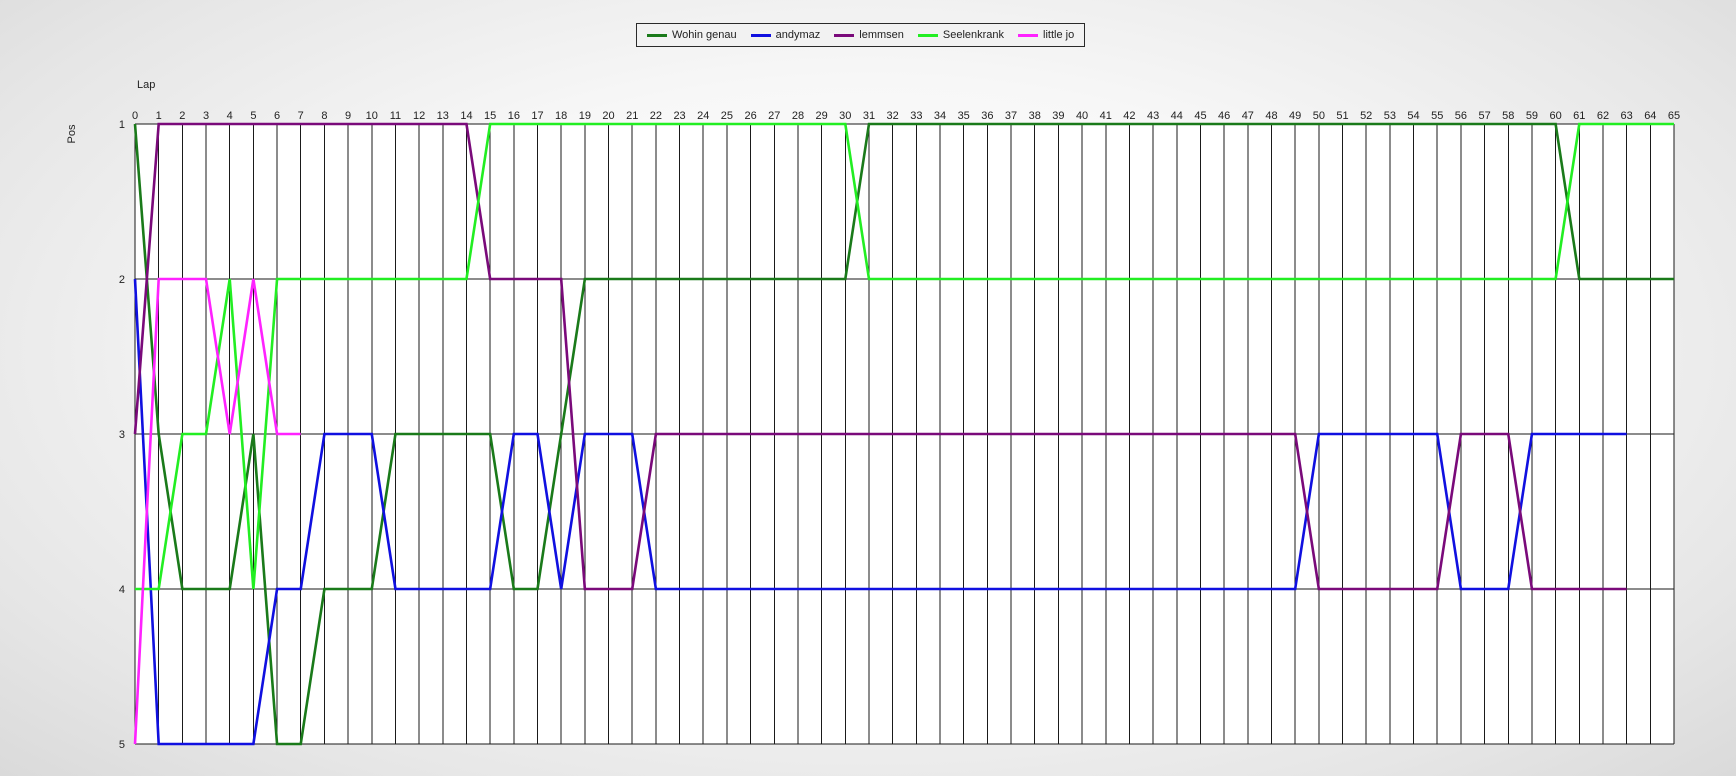  I want to click on x-tick-label: 57, so click(1484, 116).